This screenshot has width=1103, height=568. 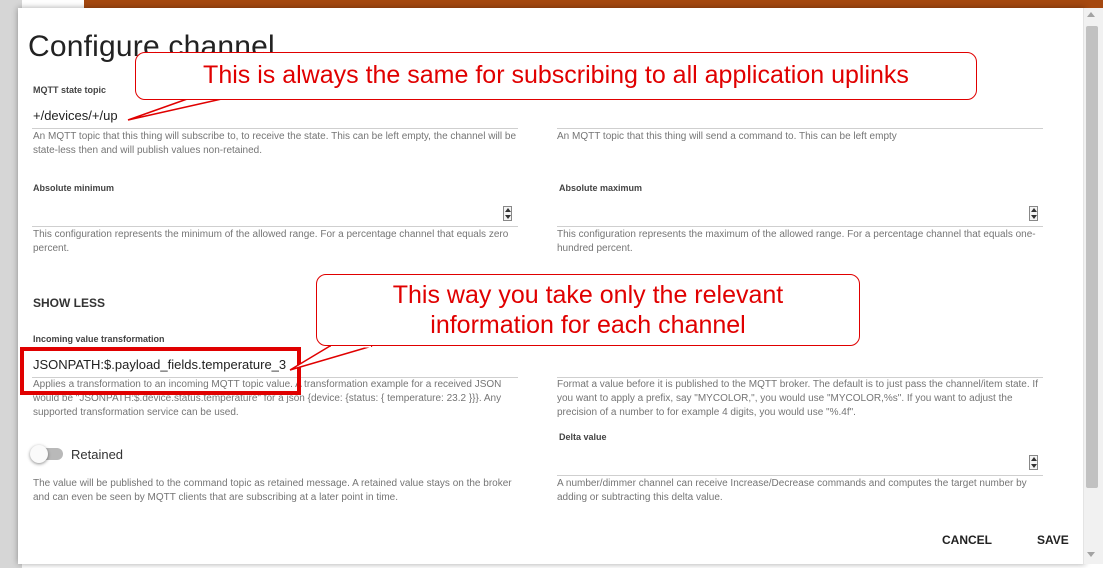 I want to click on retained-toggle-switch, so click(x=39, y=454).